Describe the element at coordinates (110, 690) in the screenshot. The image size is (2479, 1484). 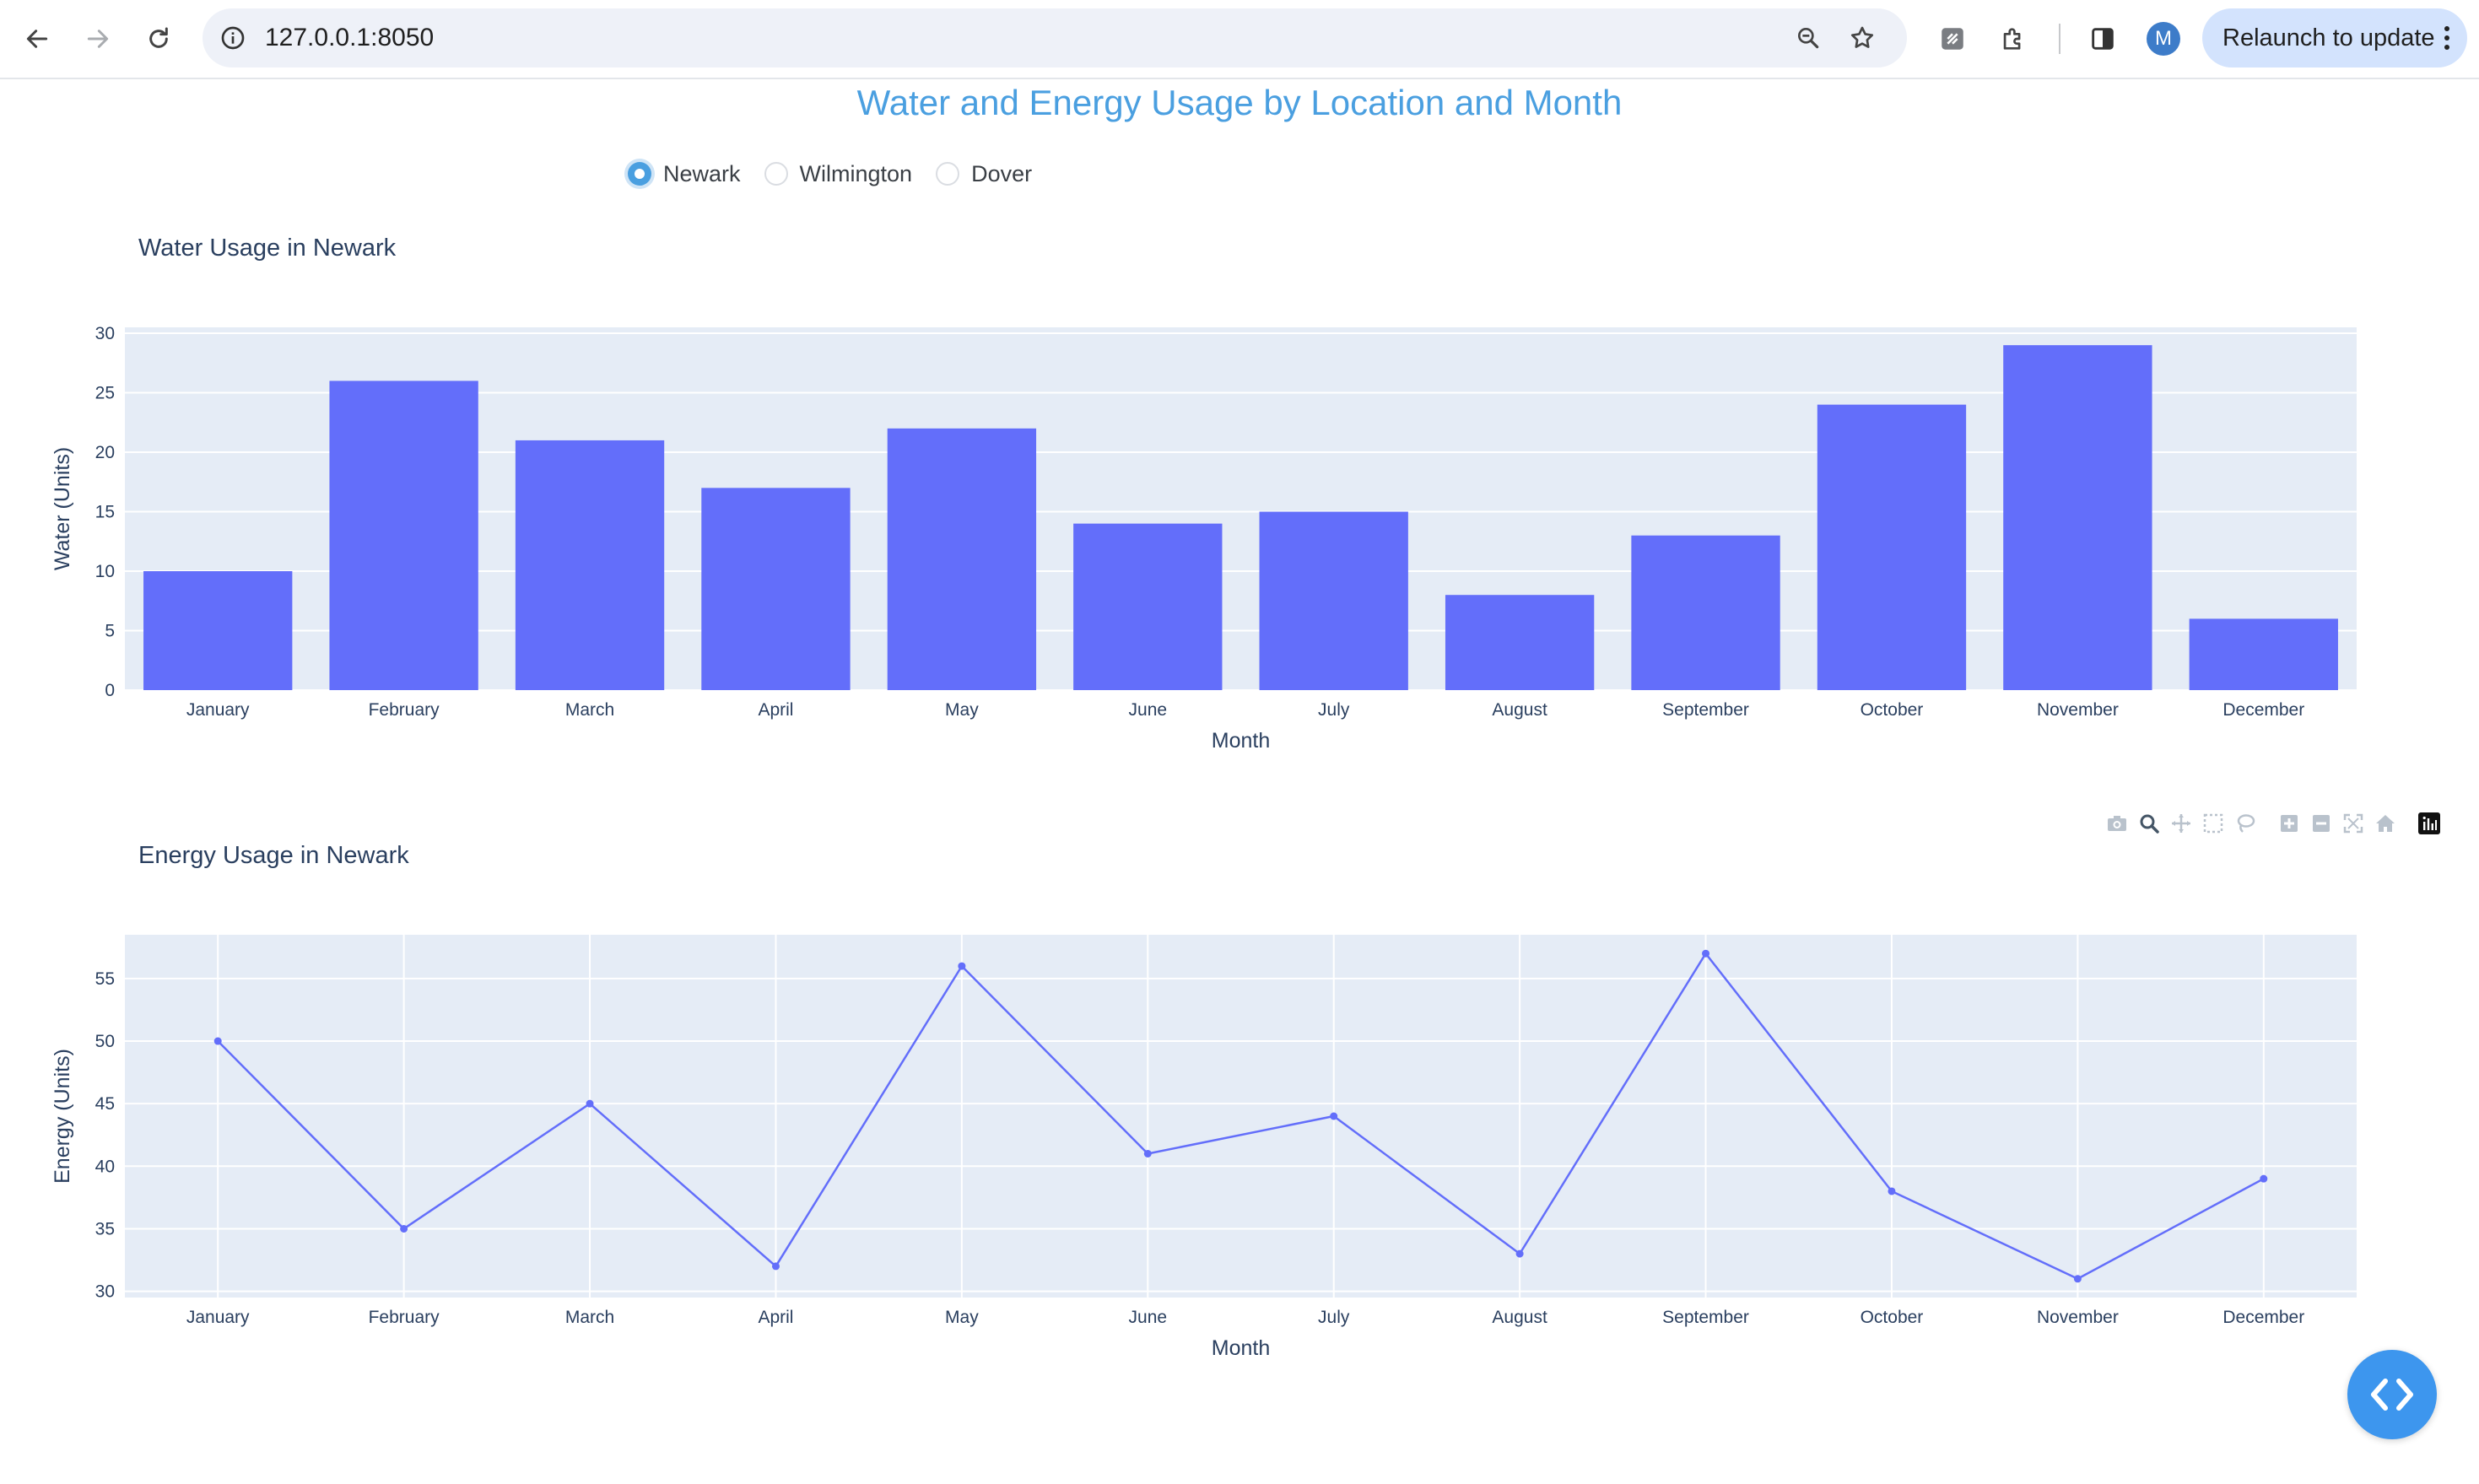
I see `y-tick-label: 0` at that location.